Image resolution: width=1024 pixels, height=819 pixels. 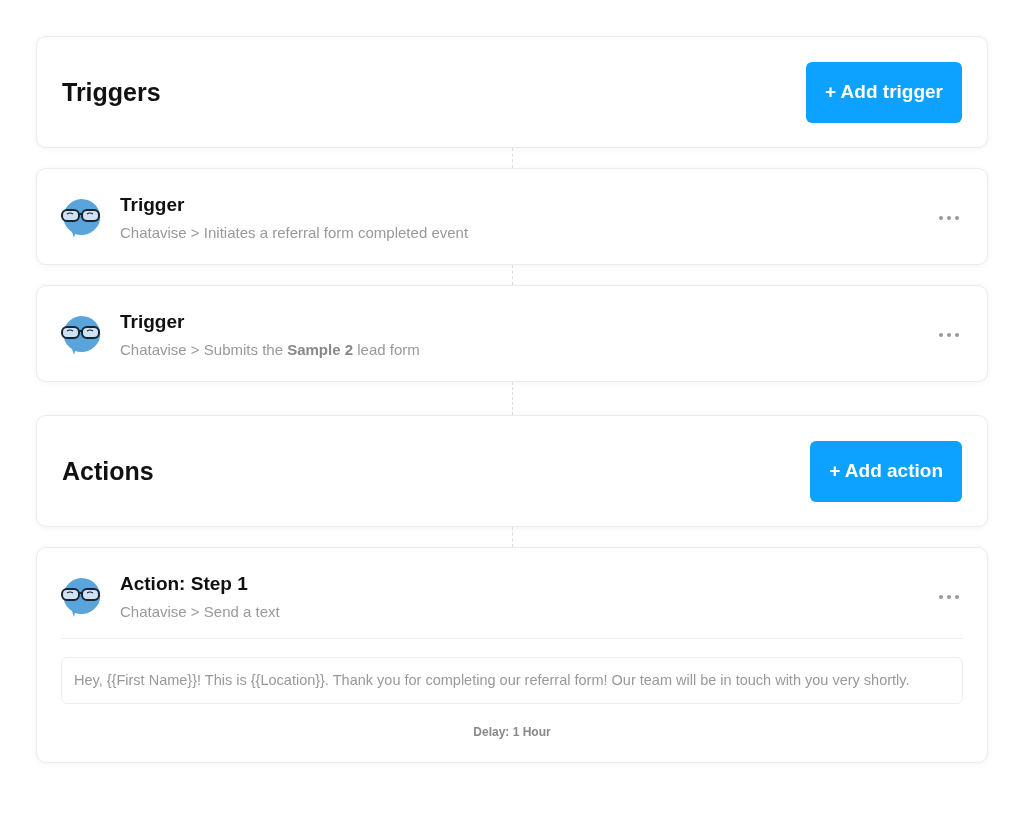 What do you see at coordinates (512, 732) in the screenshot?
I see `delay-label: Delay: 1 Hour` at bounding box center [512, 732].